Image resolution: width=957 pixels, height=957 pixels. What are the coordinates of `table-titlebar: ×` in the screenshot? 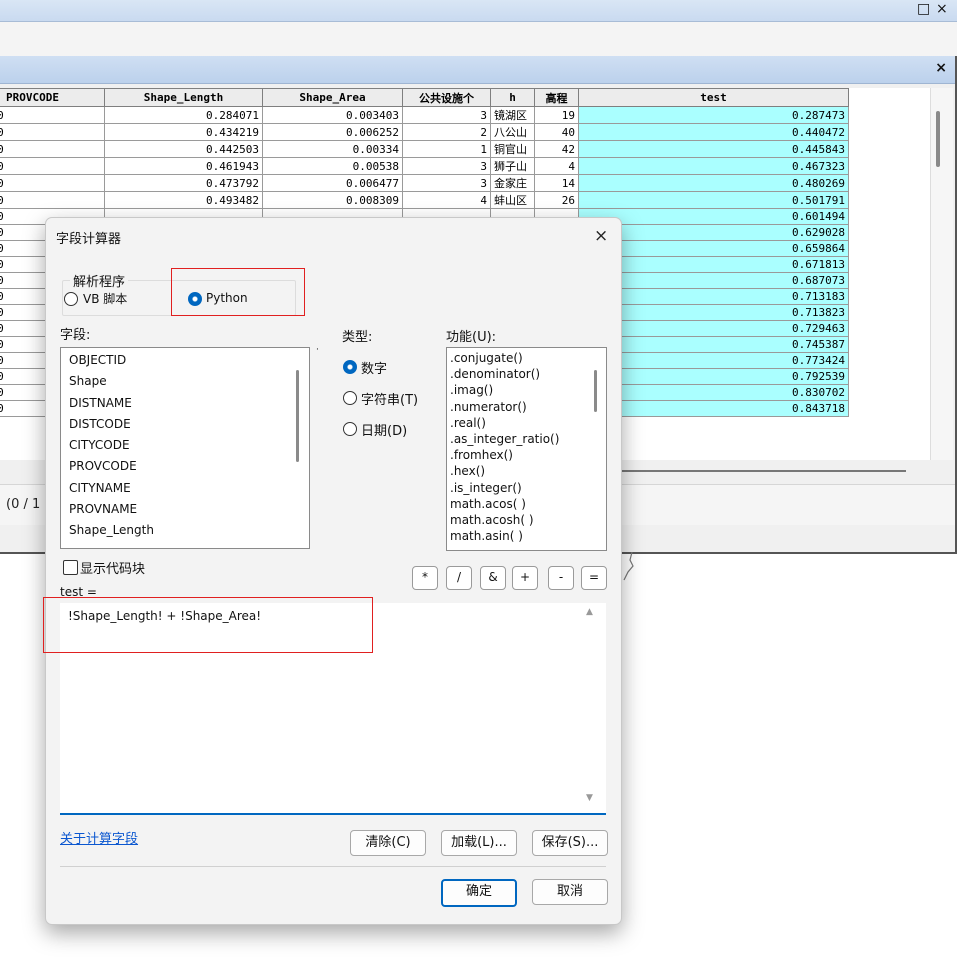 It's located at (477, 70).